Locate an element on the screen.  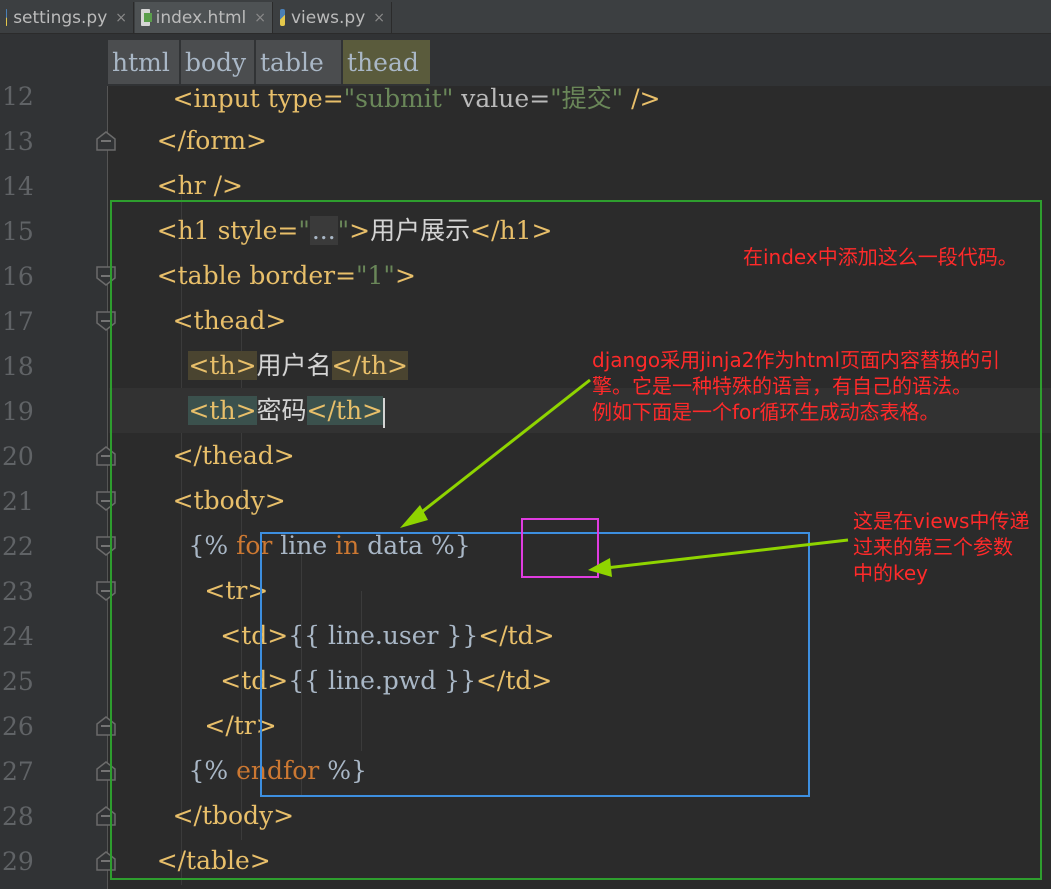
arrow-head-icon is located at coordinates (600, 567).